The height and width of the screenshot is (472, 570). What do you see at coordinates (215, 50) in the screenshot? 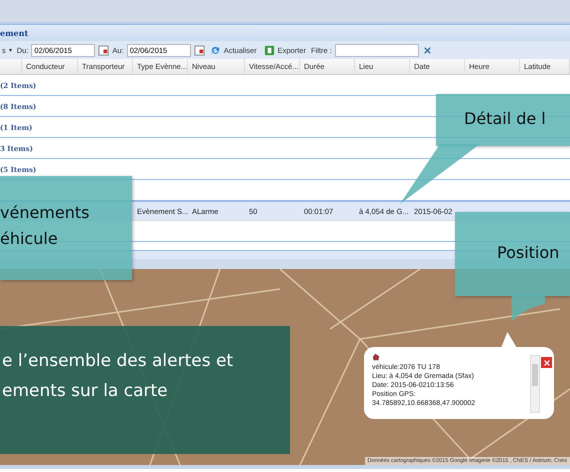
I see `refresh-icon` at bounding box center [215, 50].